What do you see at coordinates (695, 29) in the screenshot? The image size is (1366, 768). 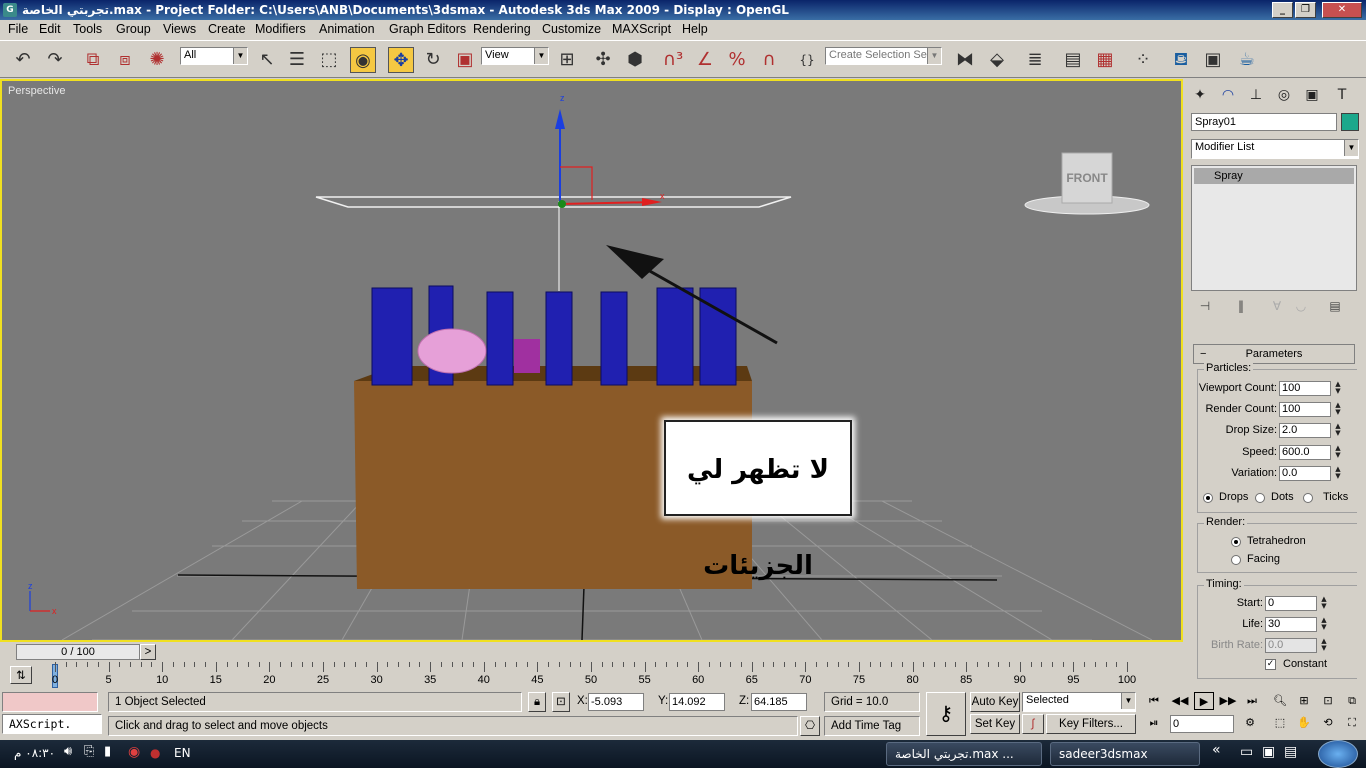 I see `menu-help: Help` at bounding box center [695, 29].